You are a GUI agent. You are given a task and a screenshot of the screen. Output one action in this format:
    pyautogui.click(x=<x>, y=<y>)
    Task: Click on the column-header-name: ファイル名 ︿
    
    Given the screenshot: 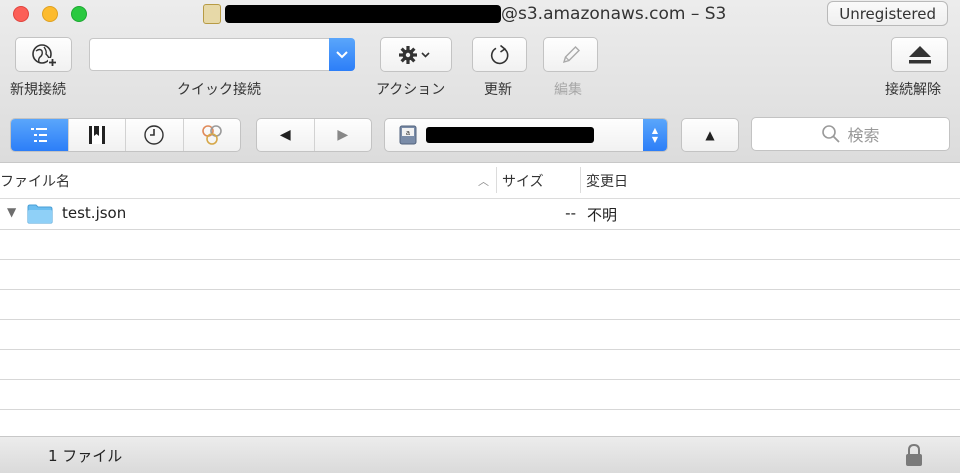 What is the action you would take?
    pyautogui.click(x=247, y=180)
    